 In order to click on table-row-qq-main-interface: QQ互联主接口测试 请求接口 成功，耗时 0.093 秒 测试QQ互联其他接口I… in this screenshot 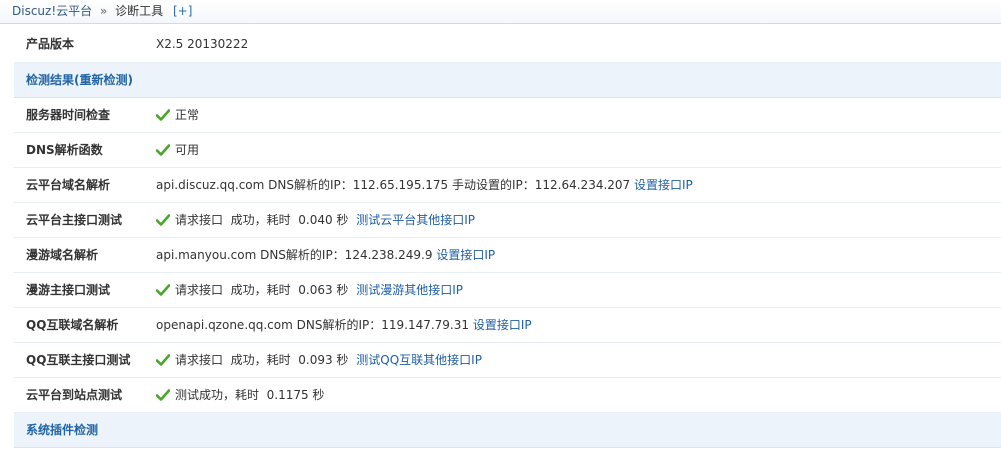, I will do `click(507, 360)`.